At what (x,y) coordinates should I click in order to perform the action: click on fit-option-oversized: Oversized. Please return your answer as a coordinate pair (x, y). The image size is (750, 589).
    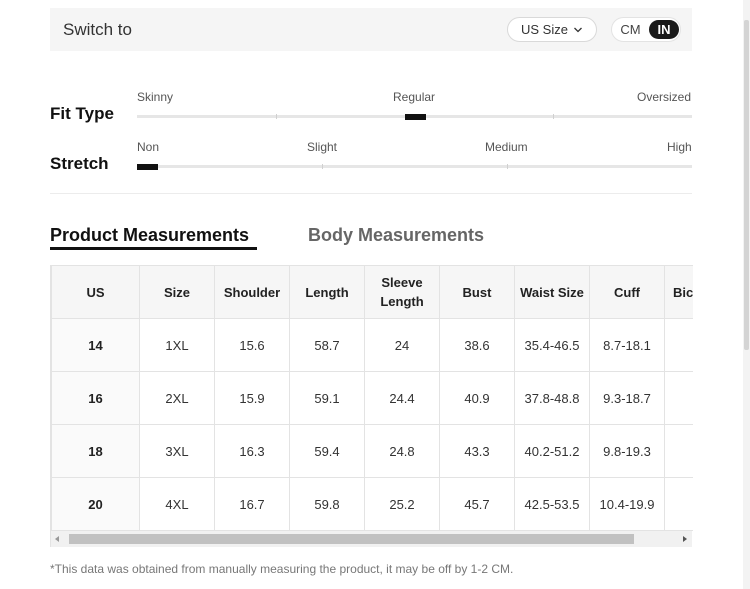
    Looking at the image, I should click on (664, 97).